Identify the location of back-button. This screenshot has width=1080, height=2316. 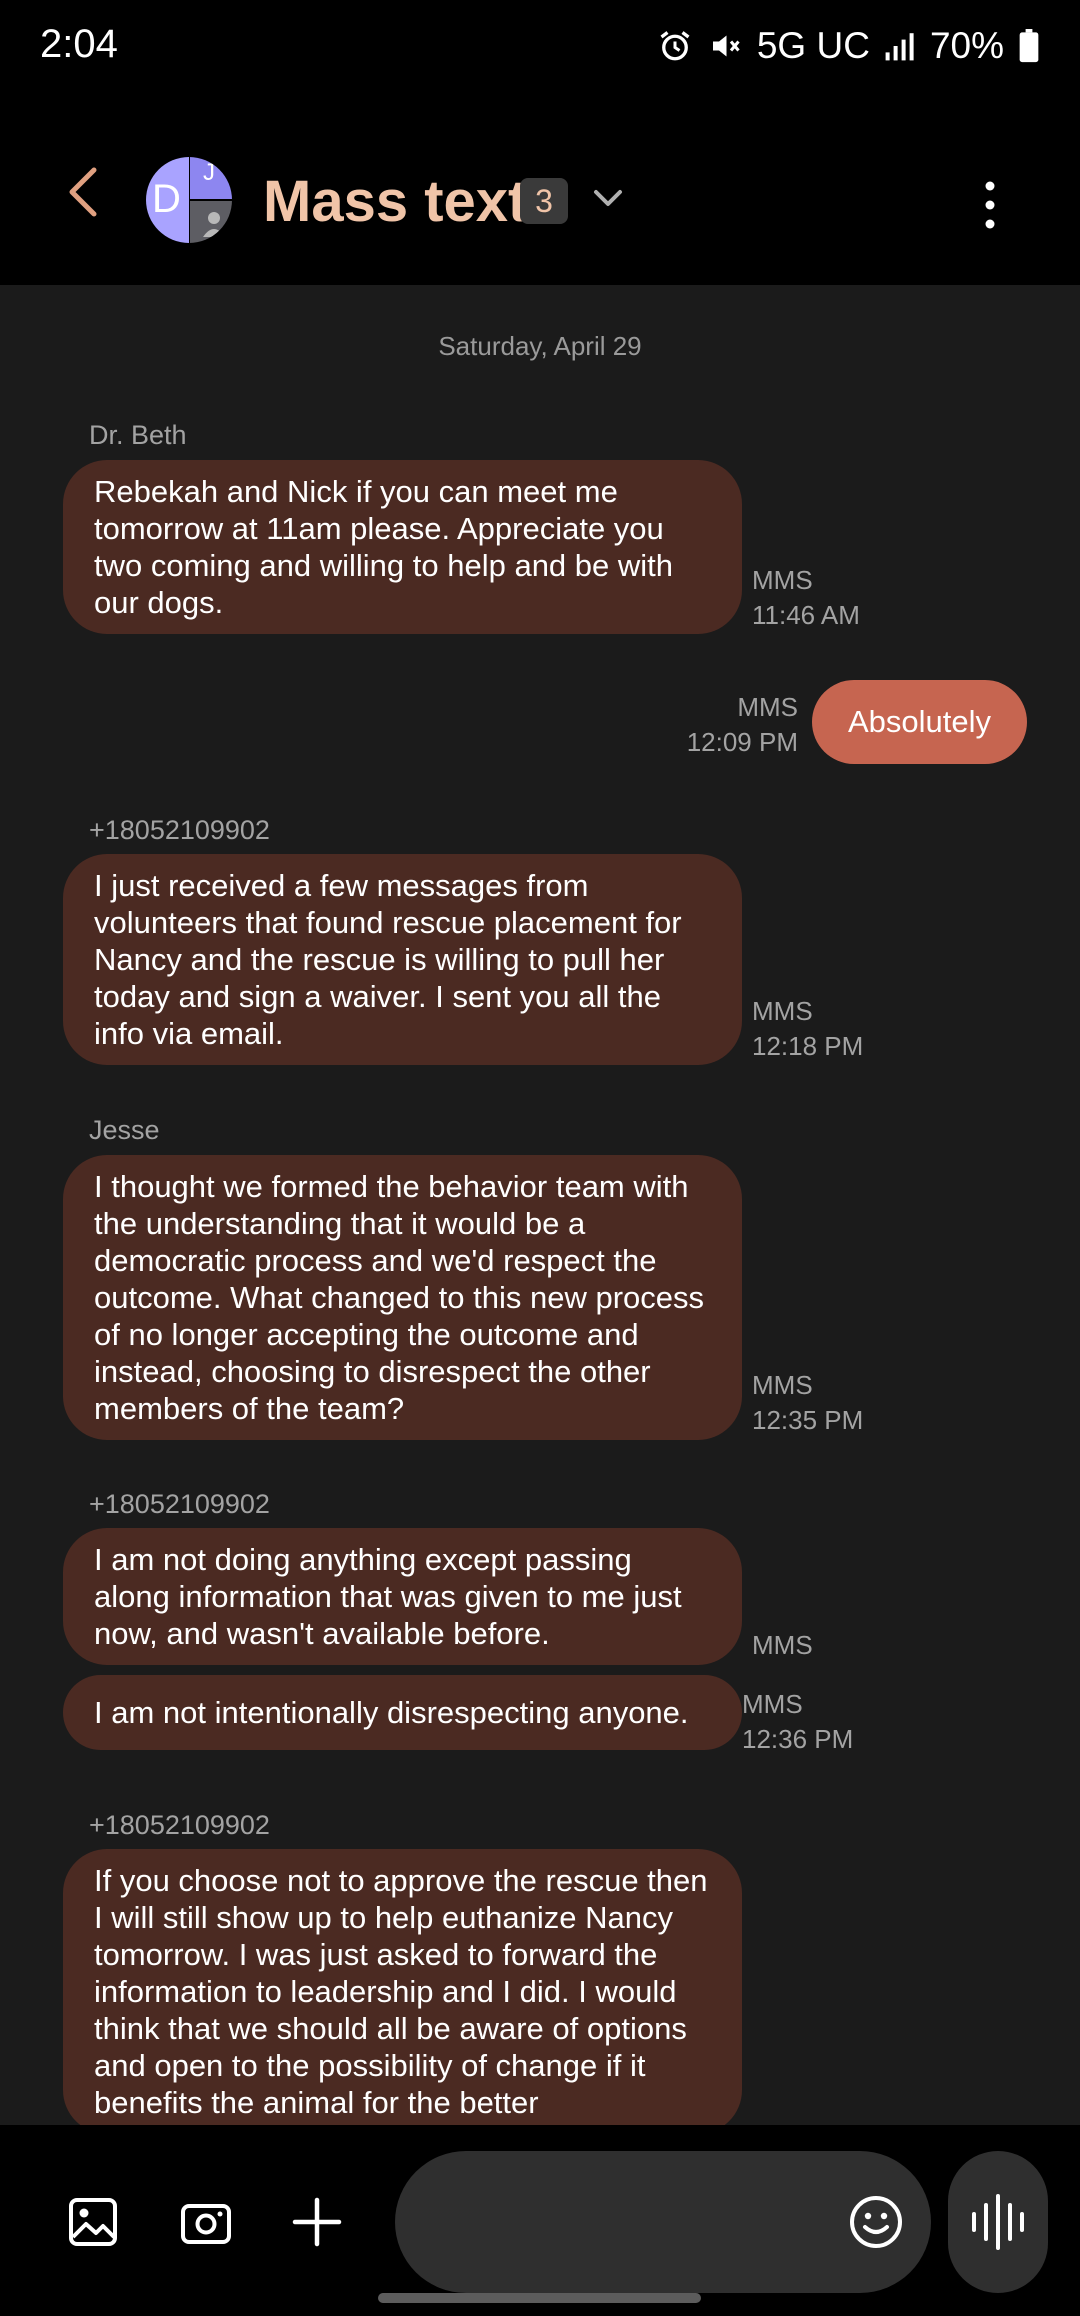
(83, 192).